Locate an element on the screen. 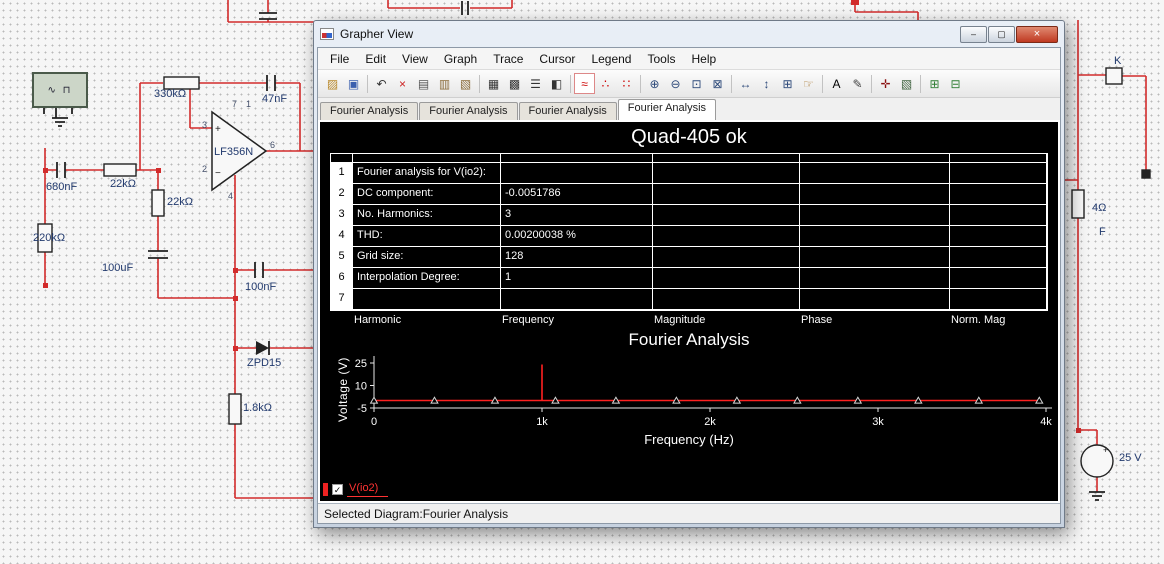  delete-icon: × is located at coordinates (402, 83).